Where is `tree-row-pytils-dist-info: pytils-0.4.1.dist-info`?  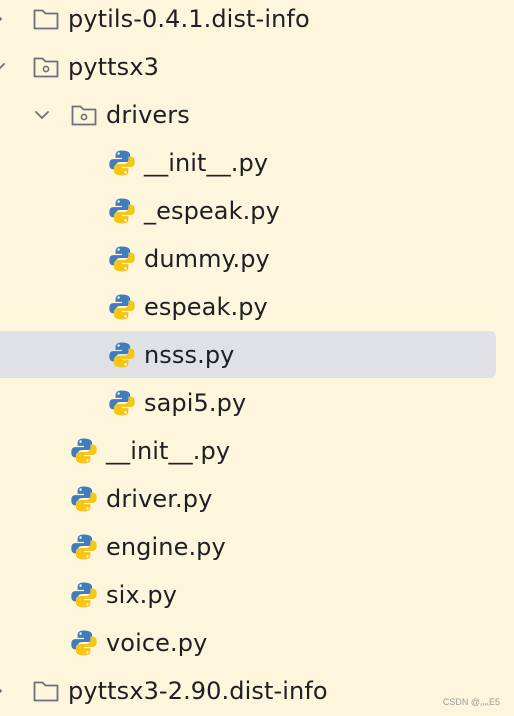 tree-row-pytils-dist-info: pytils-0.4.1.dist-info is located at coordinates (257, 21).